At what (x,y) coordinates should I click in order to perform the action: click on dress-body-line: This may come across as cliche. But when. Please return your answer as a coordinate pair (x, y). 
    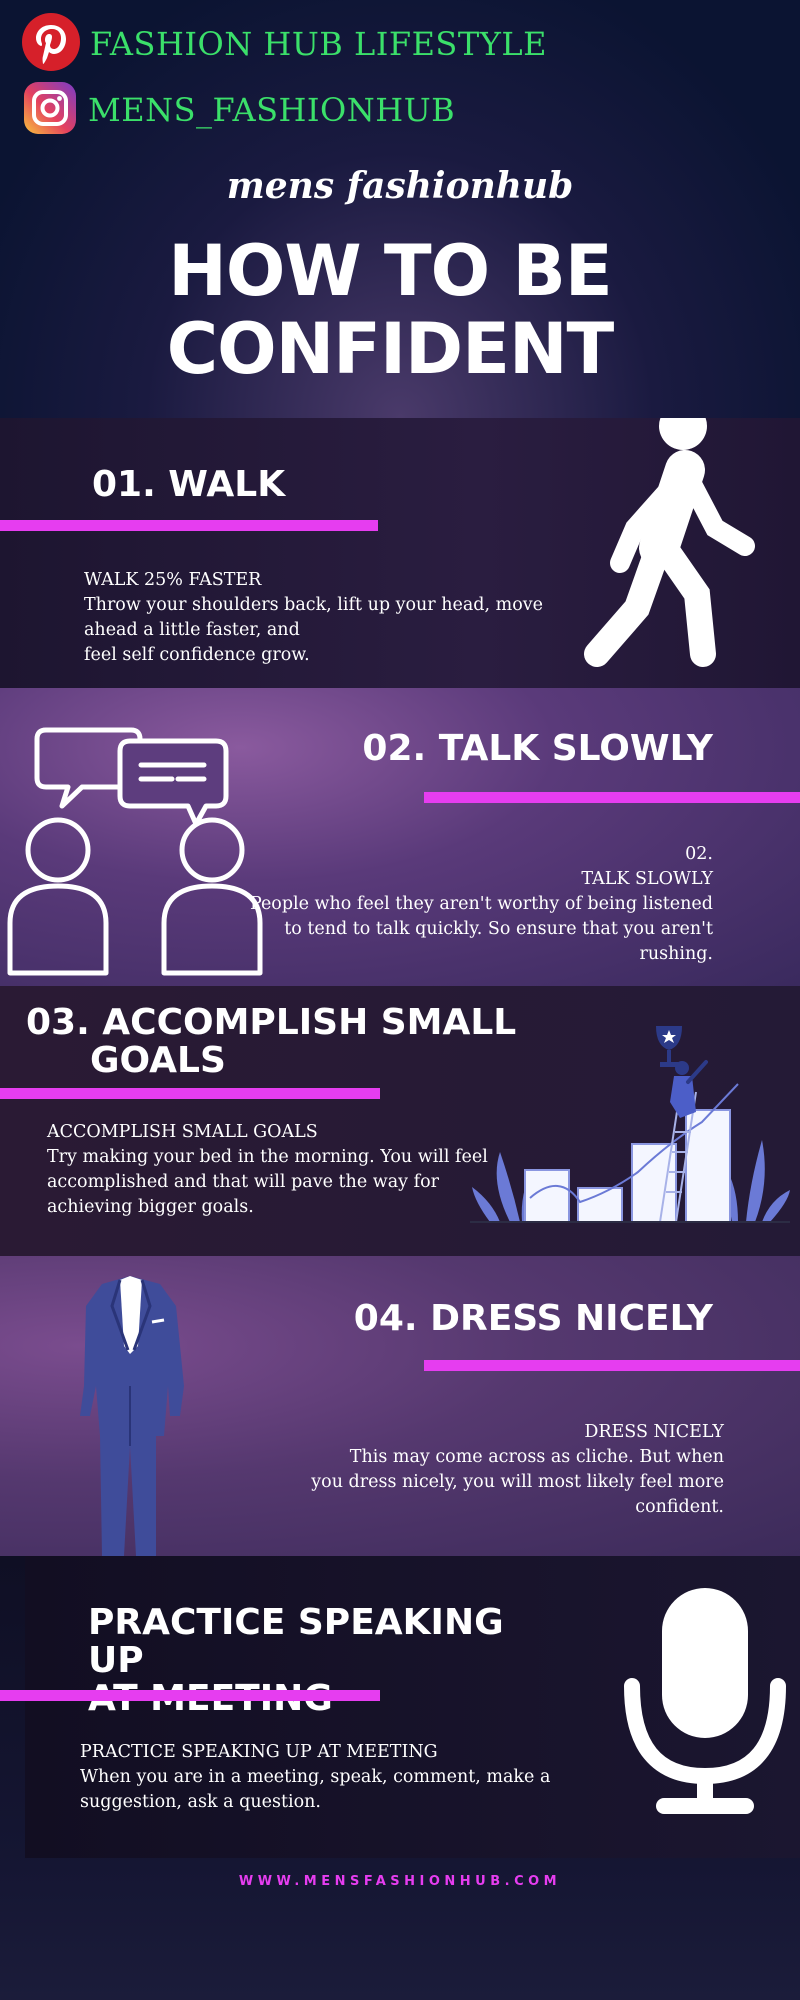
    Looking at the image, I should click on (536, 1457).